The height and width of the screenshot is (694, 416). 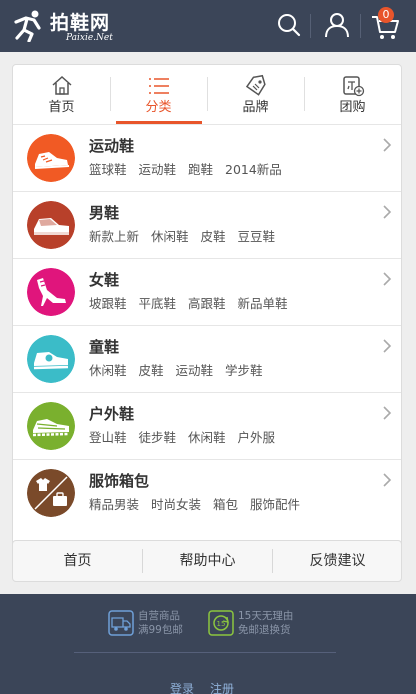 I want to click on category-tag: 豆豆鞋, so click(x=257, y=236).